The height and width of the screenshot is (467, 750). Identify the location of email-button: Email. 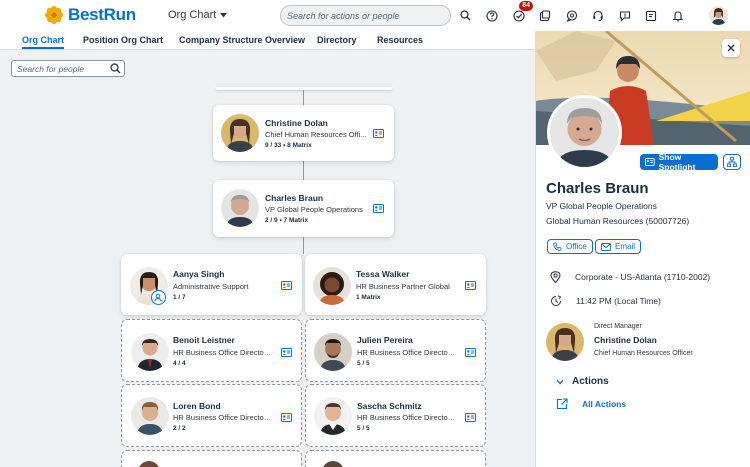
(618, 246).